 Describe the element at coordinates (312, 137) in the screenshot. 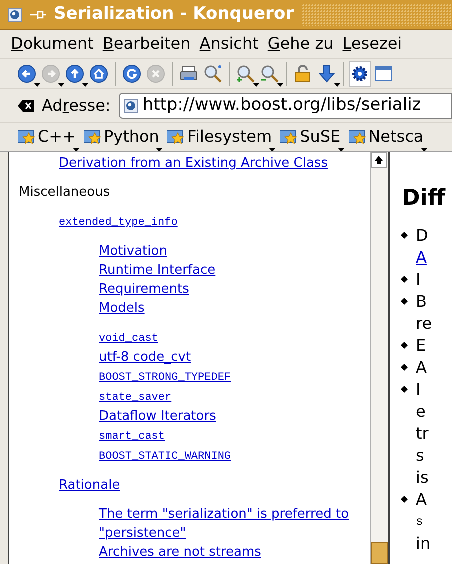

I see `bookmark-folder: SuSE` at that location.